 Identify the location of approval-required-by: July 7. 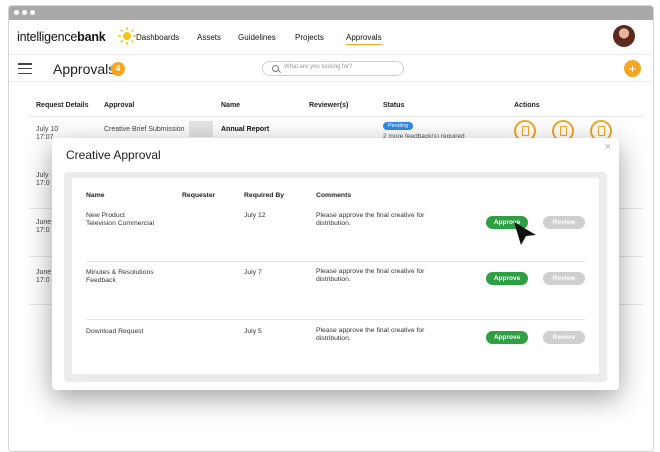
(253, 272).